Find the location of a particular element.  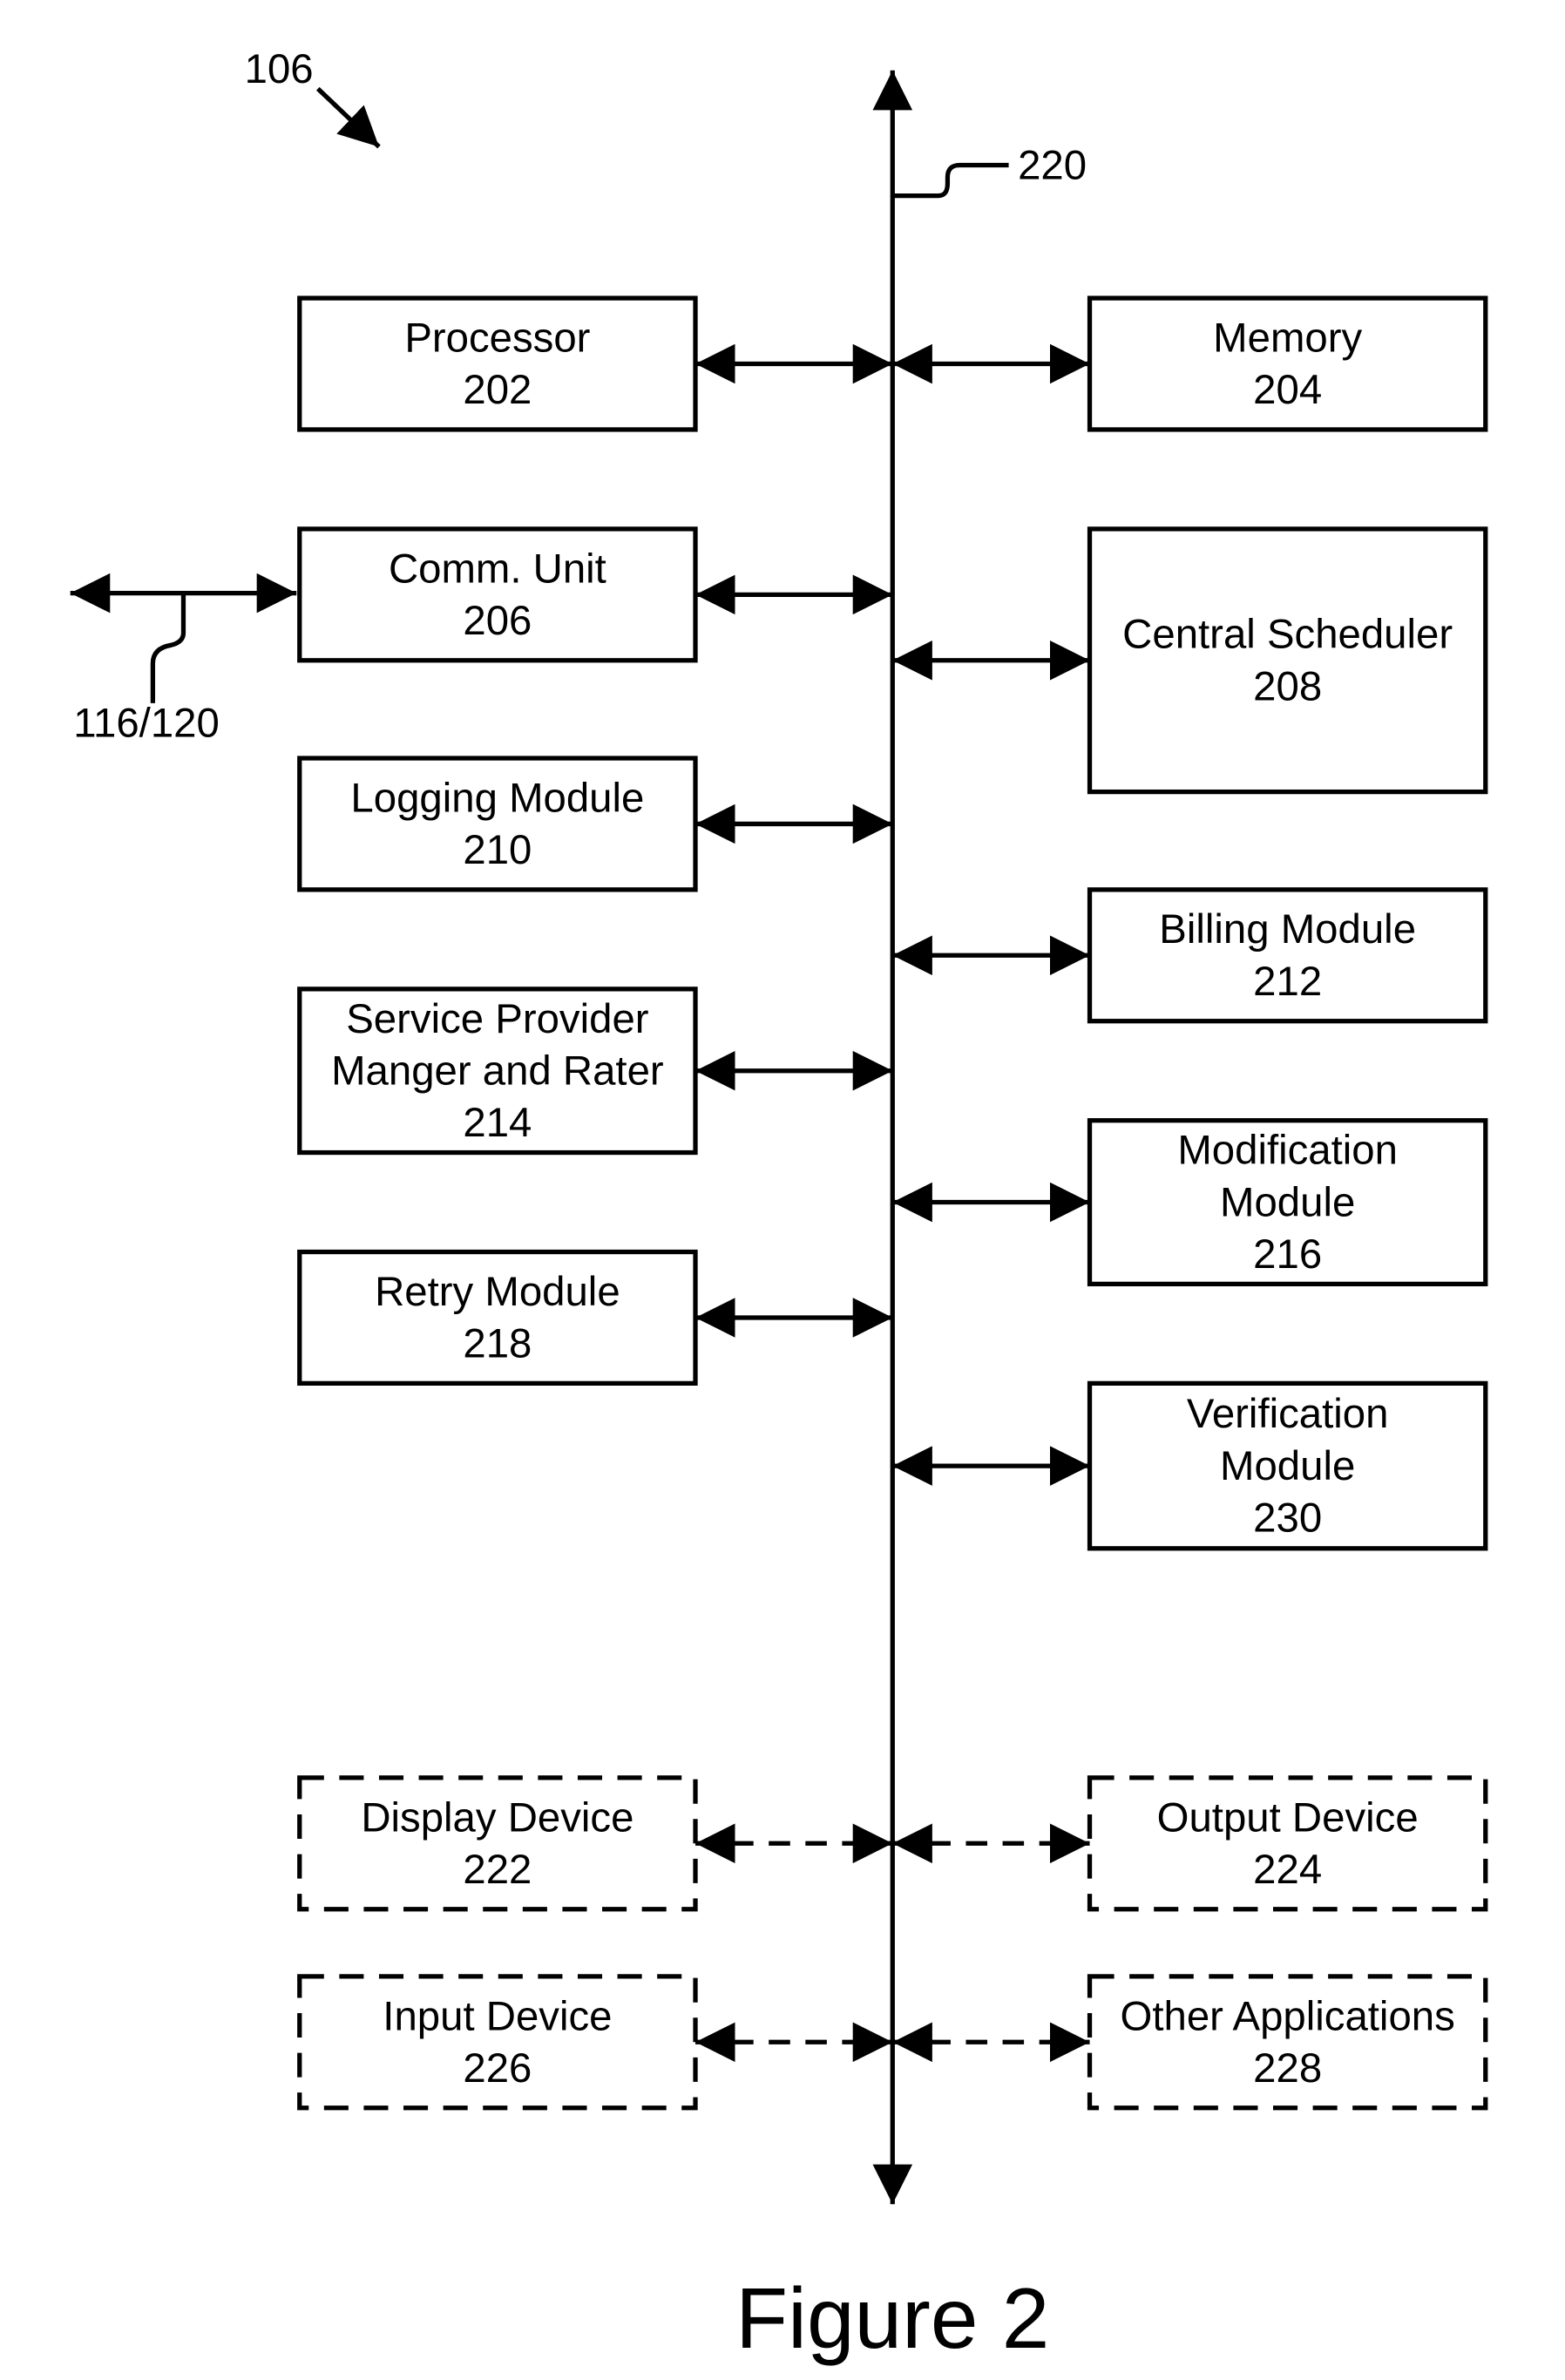

display-device-label-line: Display Device is located at coordinates (497, 1817).